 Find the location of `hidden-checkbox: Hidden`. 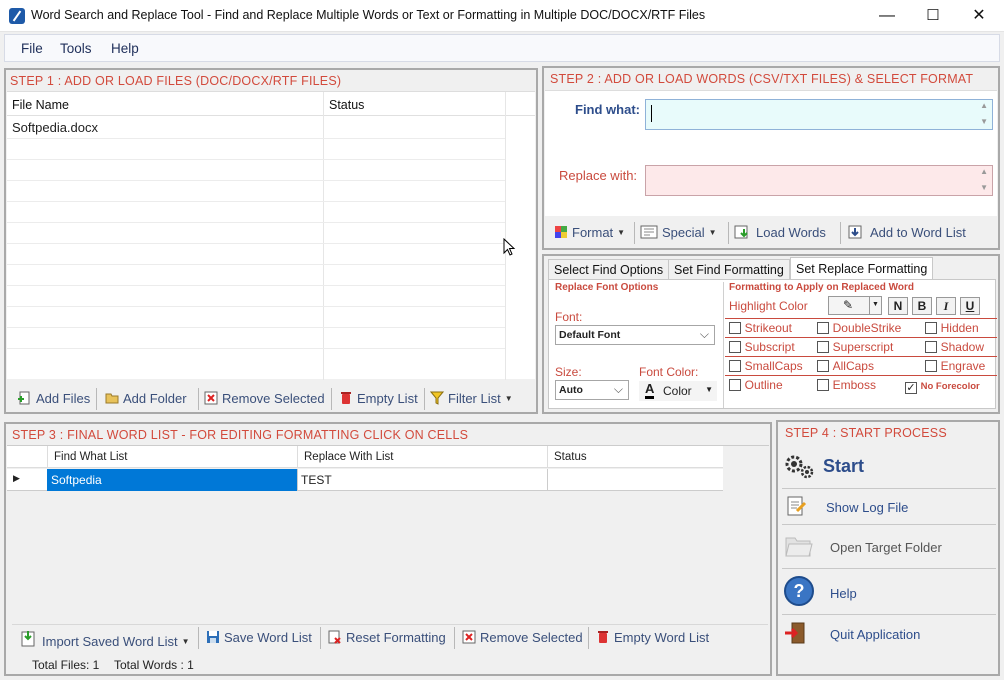

hidden-checkbox: Hidden is located at coordinates (952, 327).